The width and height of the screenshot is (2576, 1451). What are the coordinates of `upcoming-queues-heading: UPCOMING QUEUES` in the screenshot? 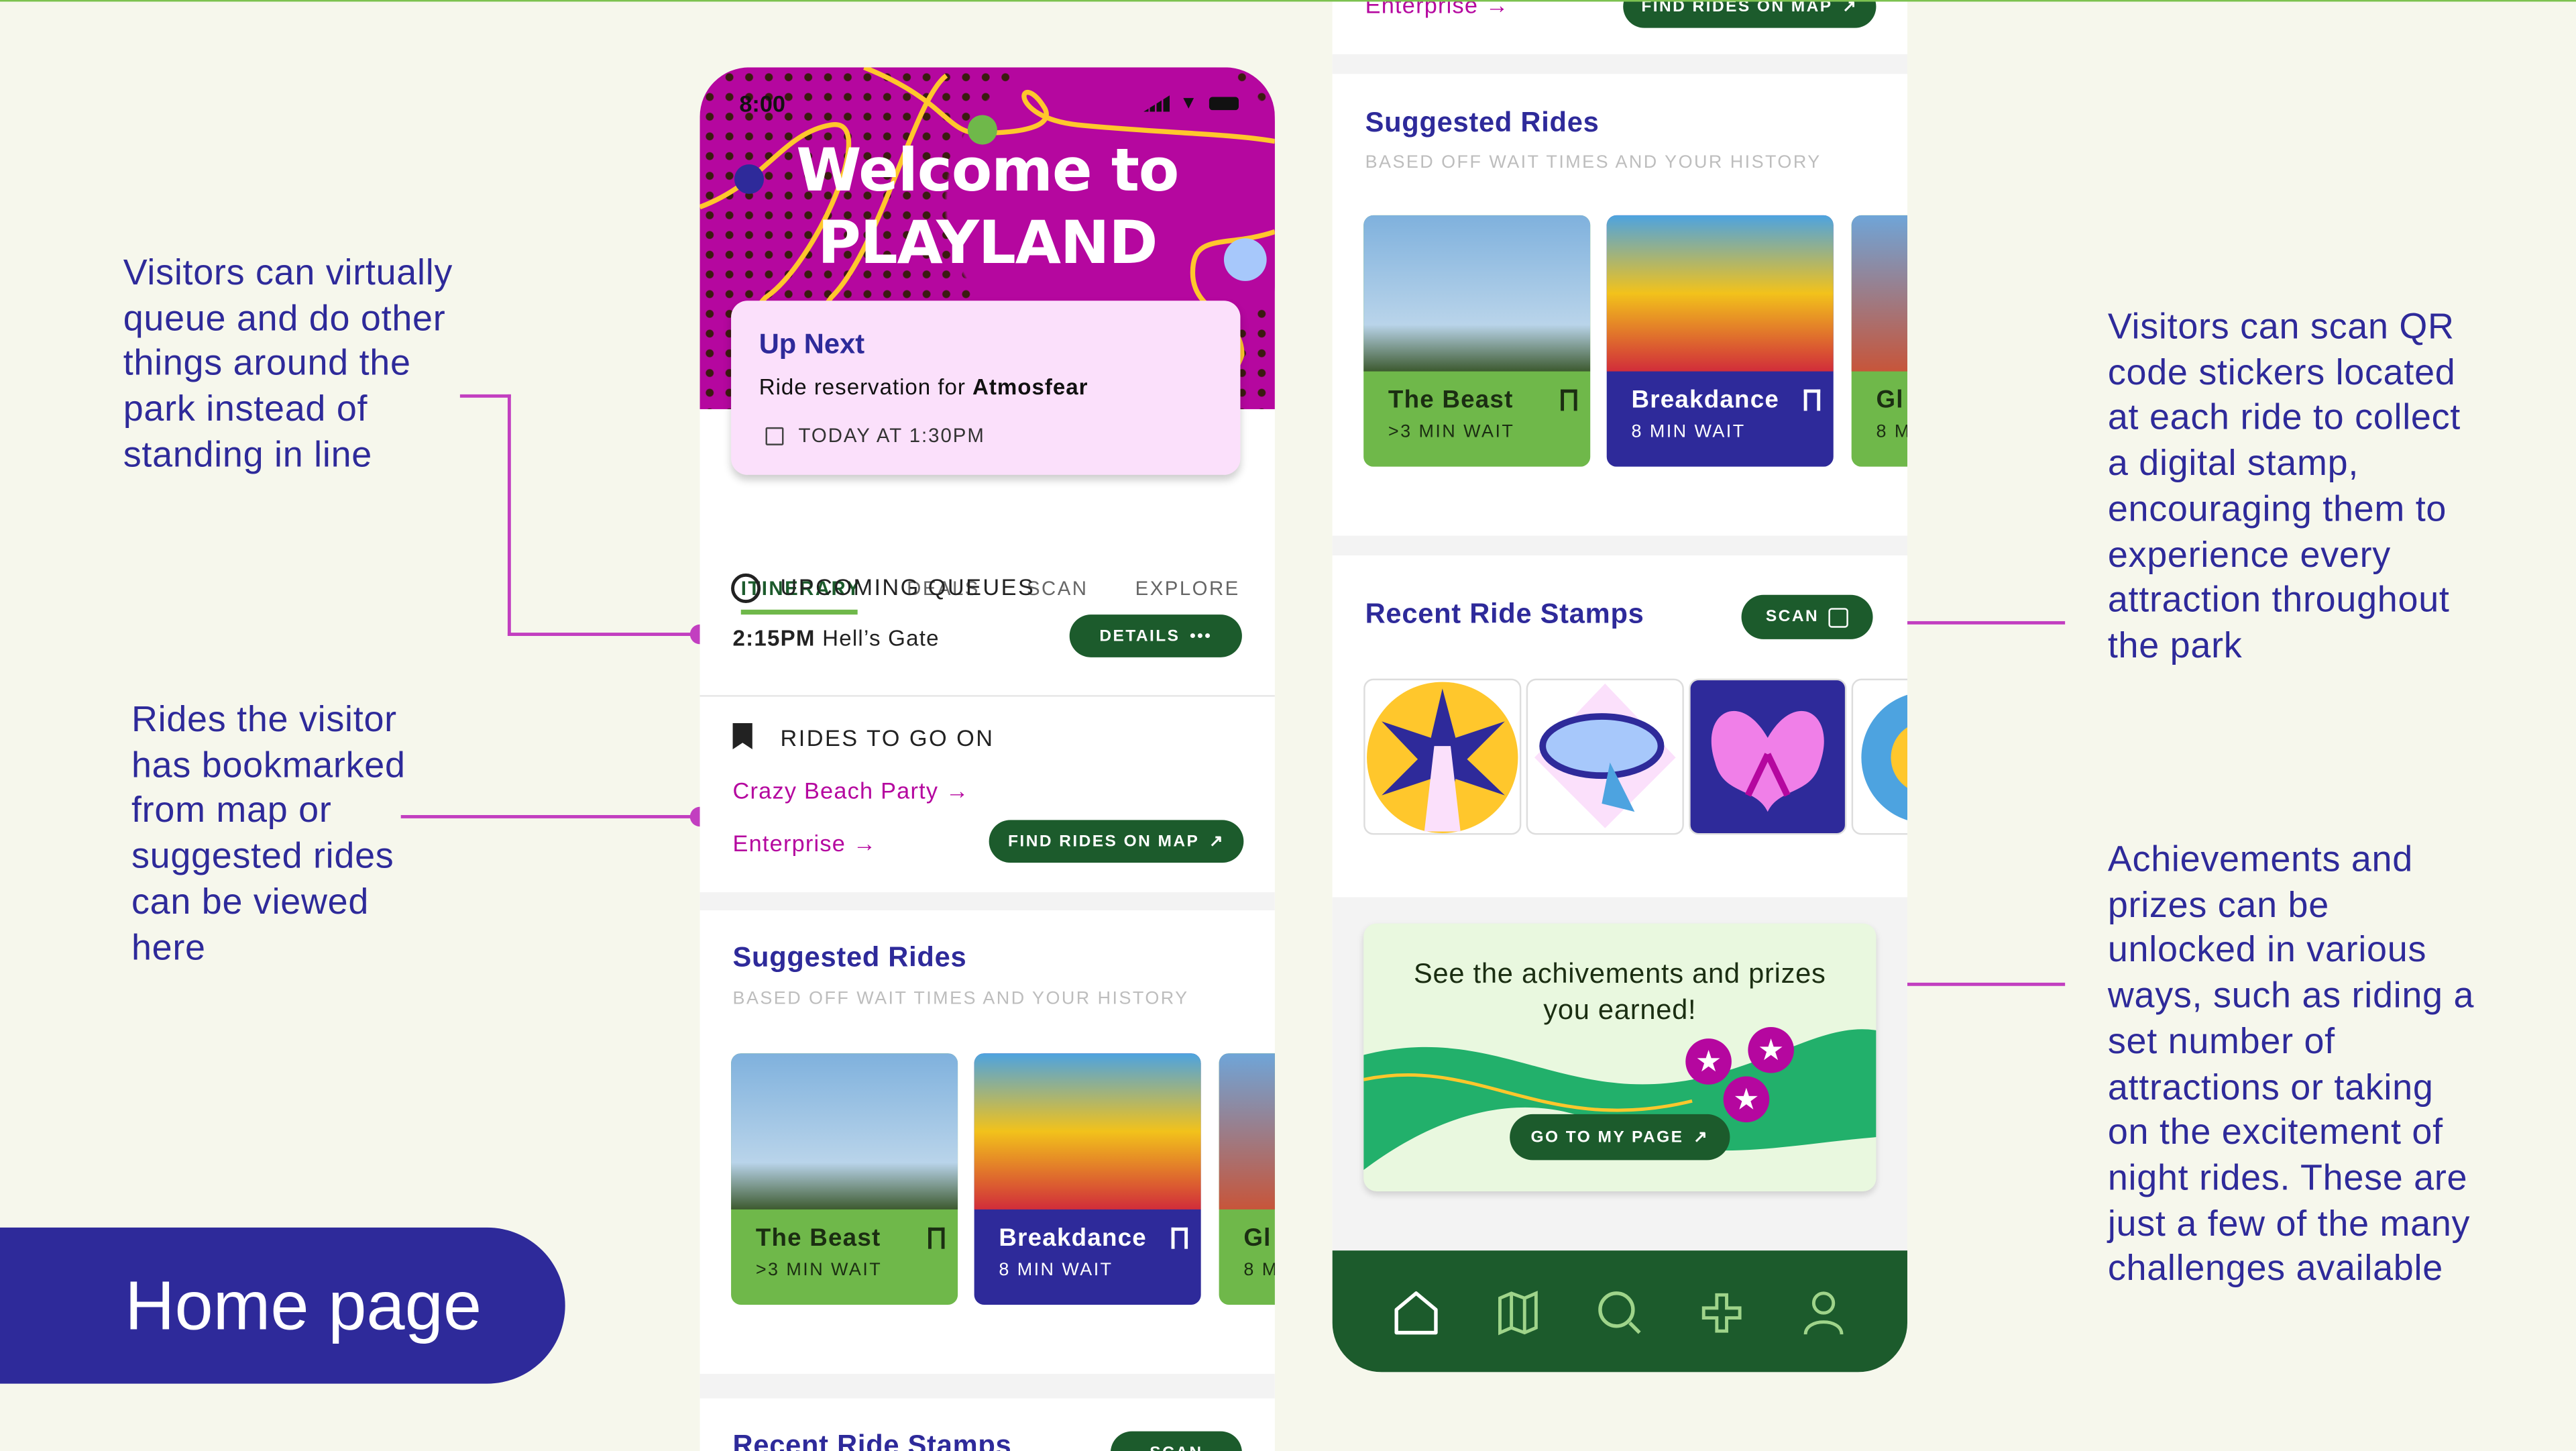 It's located at (907, 586).